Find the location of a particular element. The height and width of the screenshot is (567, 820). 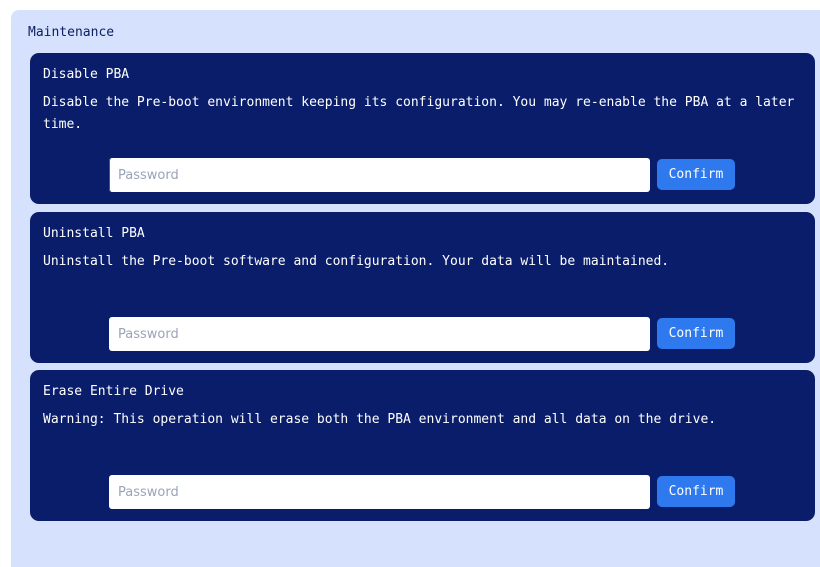

erase-drive-password-input is located at coordinates (379, 492).